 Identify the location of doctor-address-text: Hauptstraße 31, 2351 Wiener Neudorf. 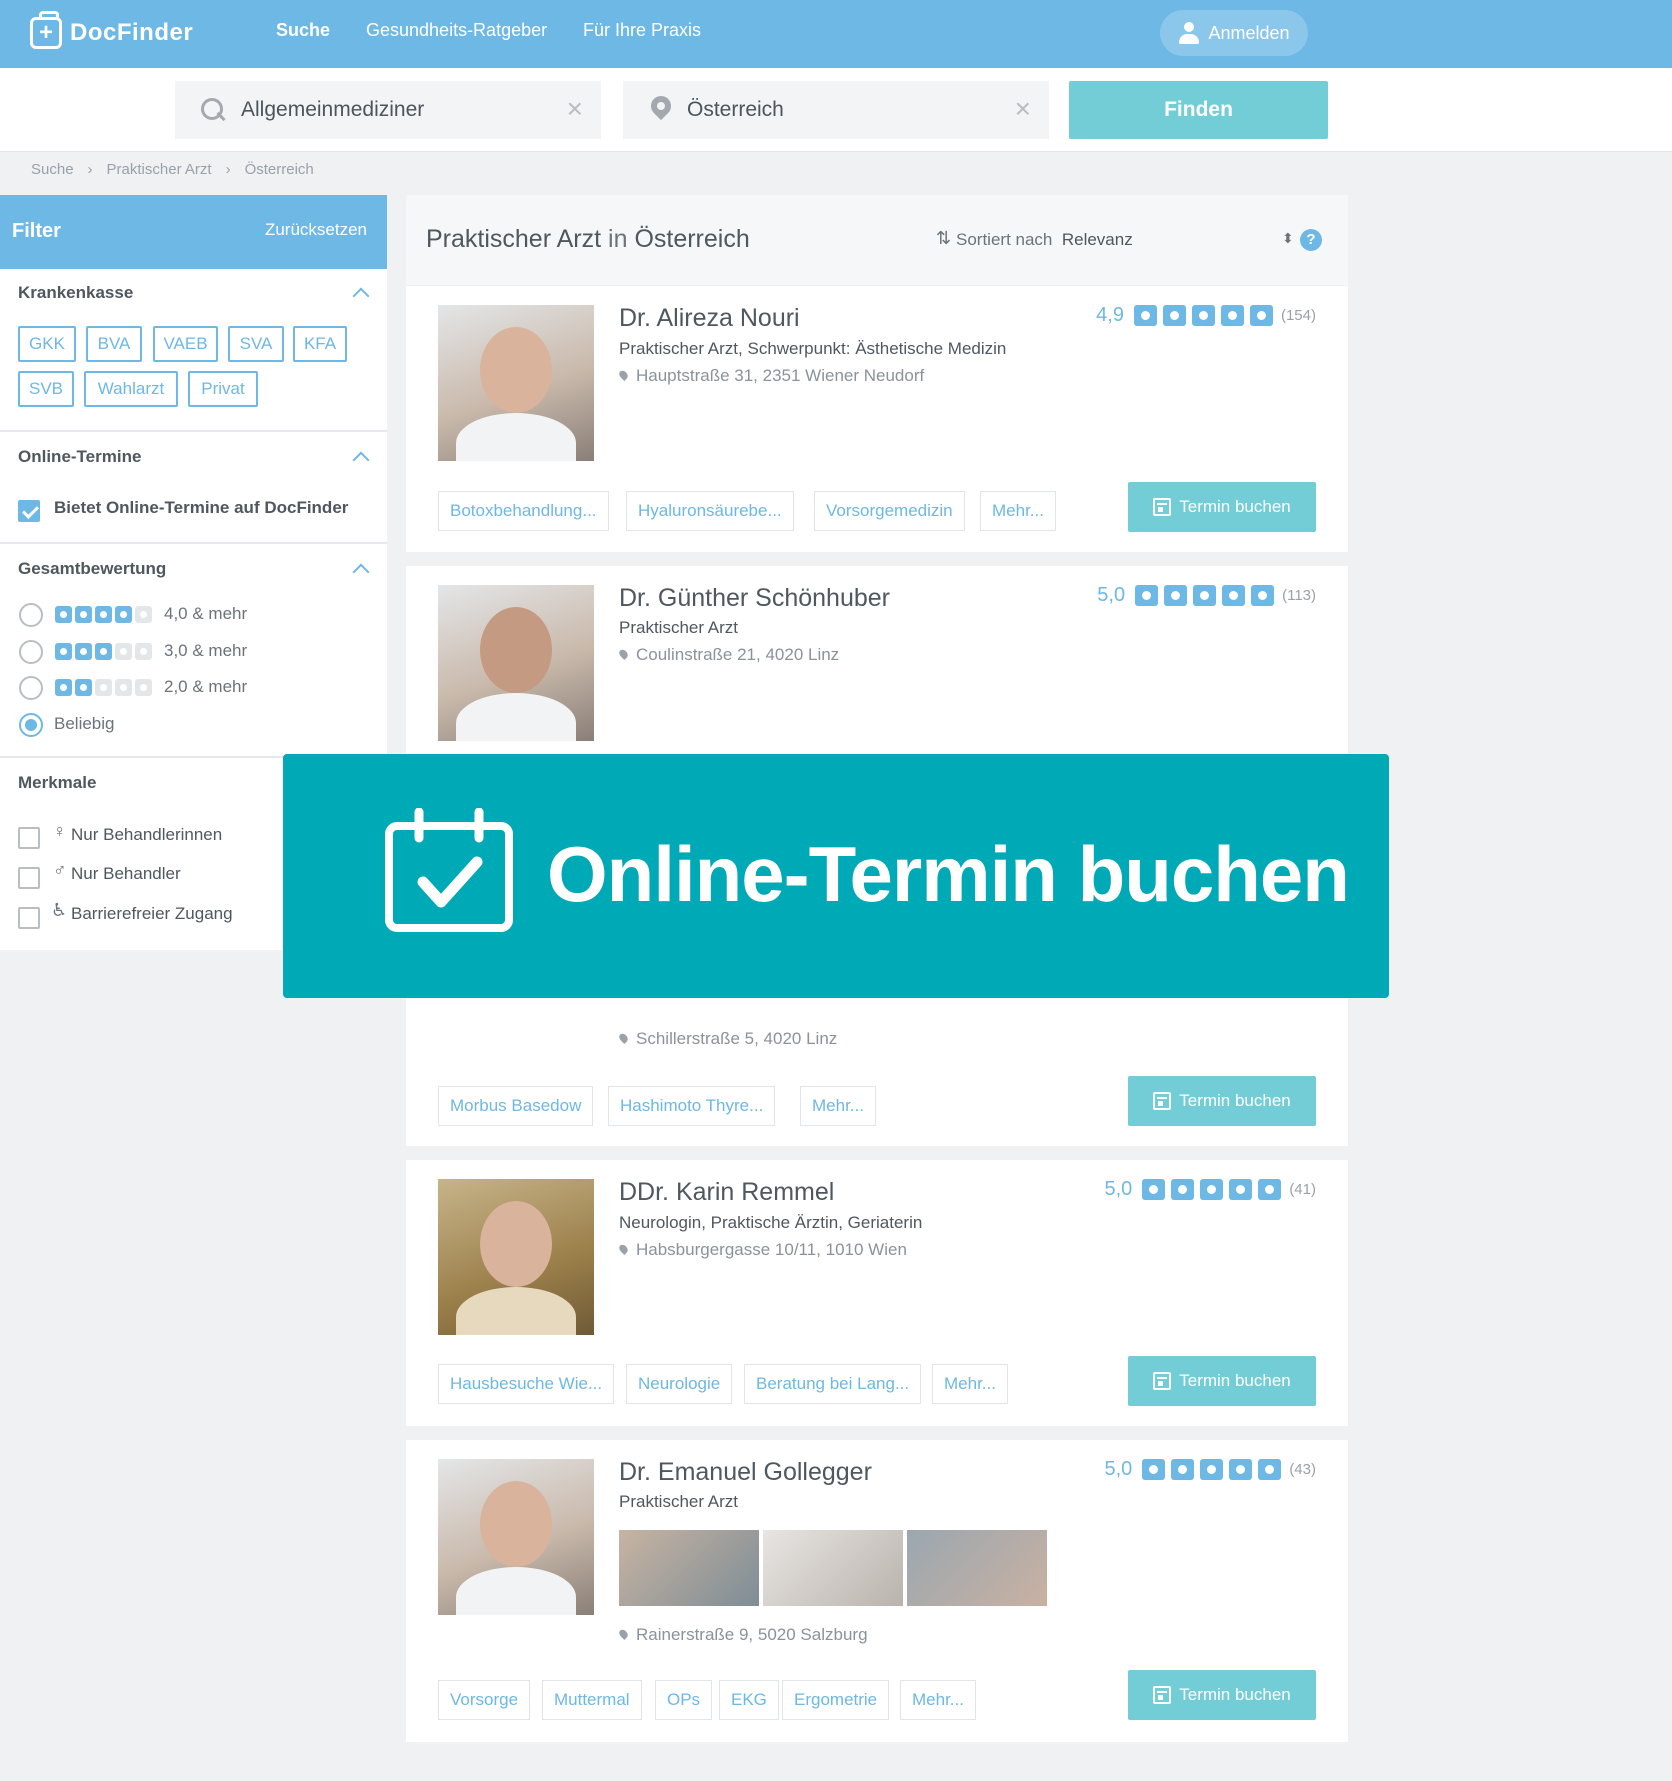
(780, 375).